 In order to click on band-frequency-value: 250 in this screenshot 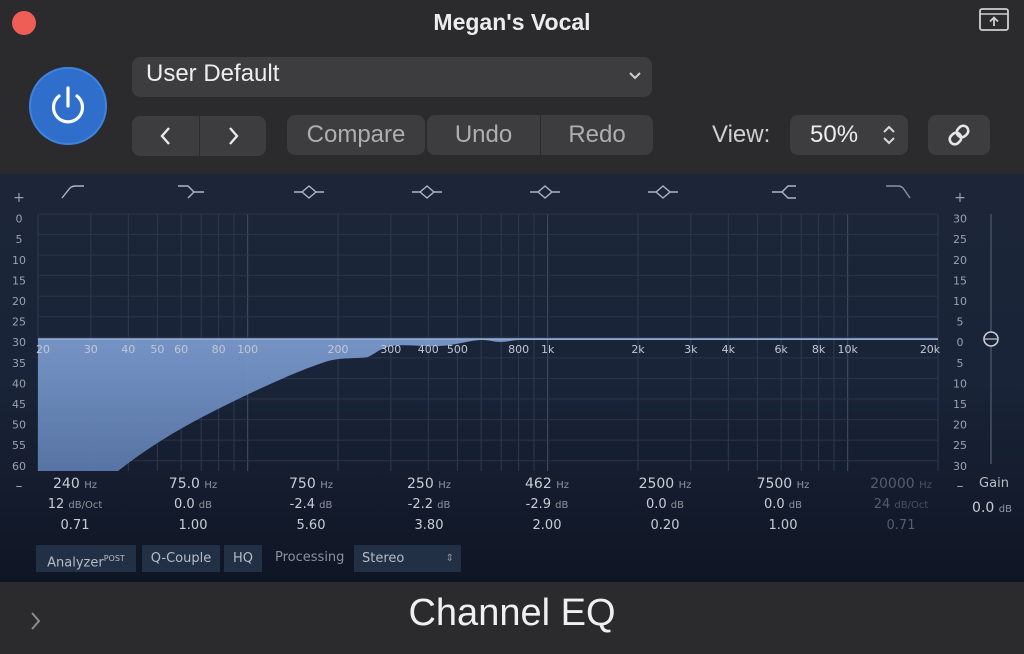, I will do `click(420, 484)`.